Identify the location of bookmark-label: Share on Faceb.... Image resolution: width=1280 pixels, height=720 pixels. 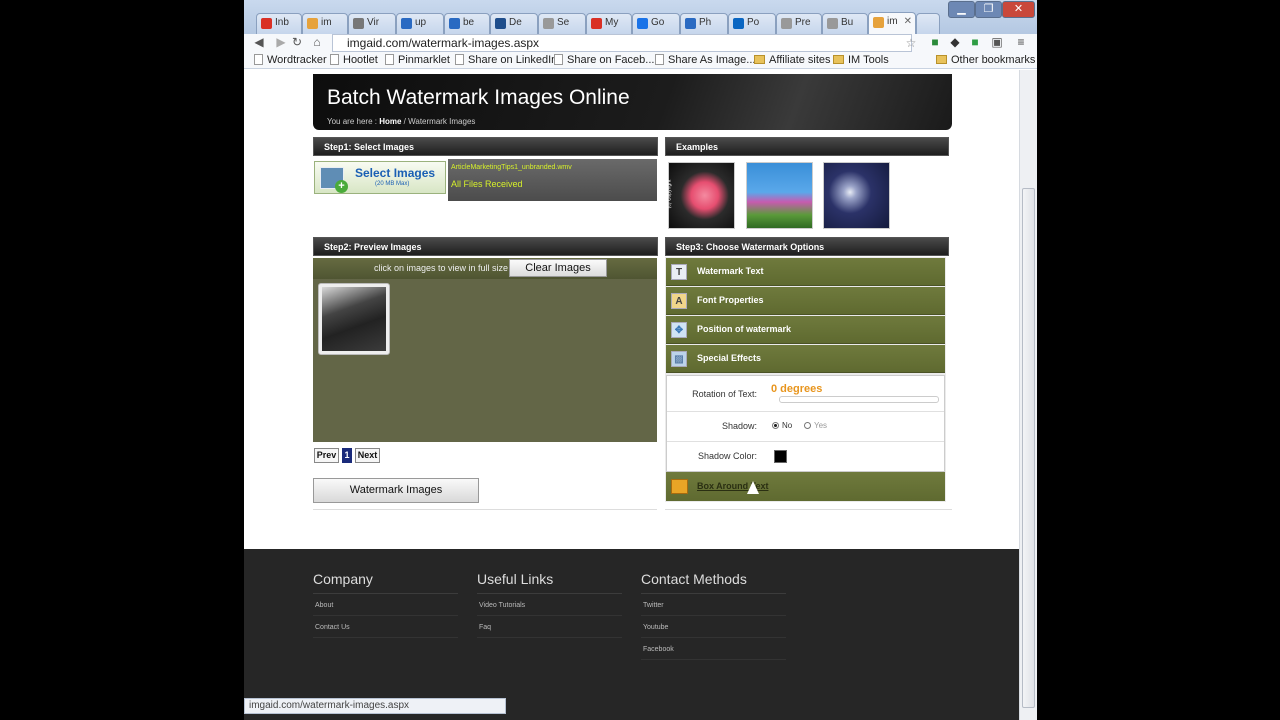
(611, 60).